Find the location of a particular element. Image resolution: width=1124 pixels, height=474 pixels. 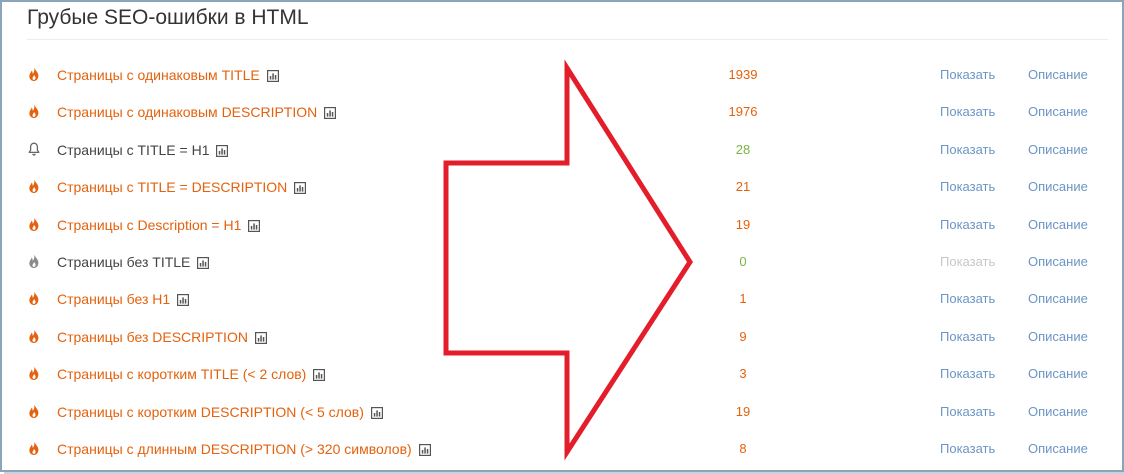

row-count: 0 is located at coordinates (743, 261).